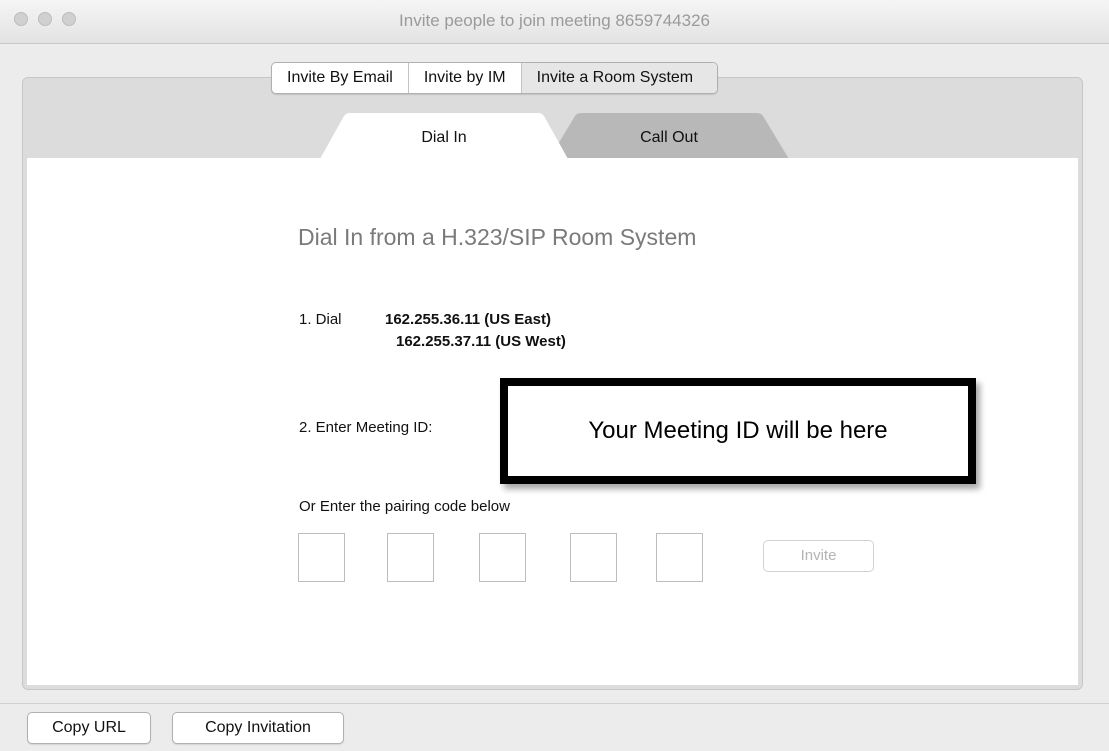 Image resolution: width=1109 pixels, height=751 pixels. What do you see at coordinates (619, 78) in the screenshot?
I see `tab-invite-room-system: Invite a Room System` at bounding box center [619, 78].